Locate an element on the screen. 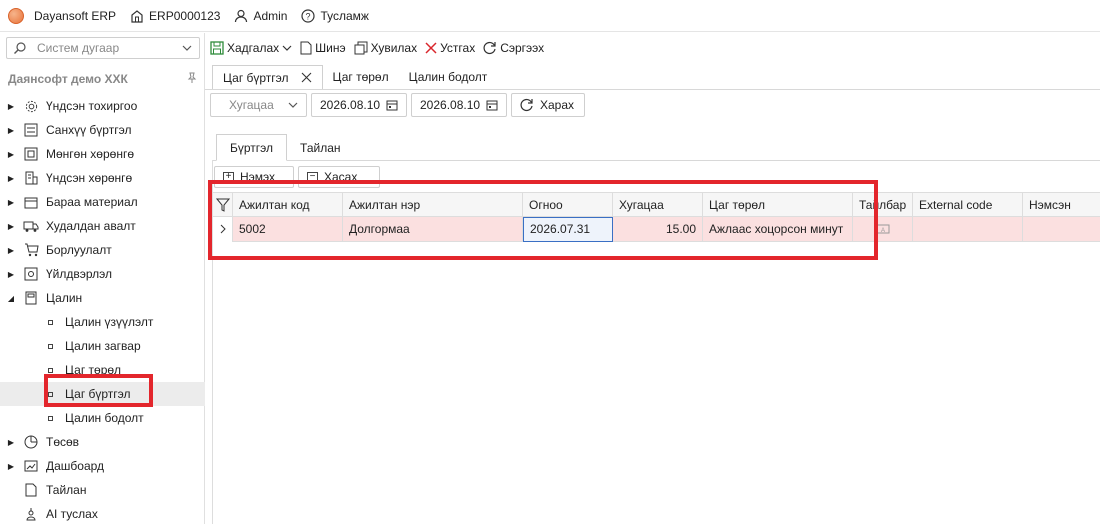  tab-label: Цалин бодолт is located at coordinates (448, 77).